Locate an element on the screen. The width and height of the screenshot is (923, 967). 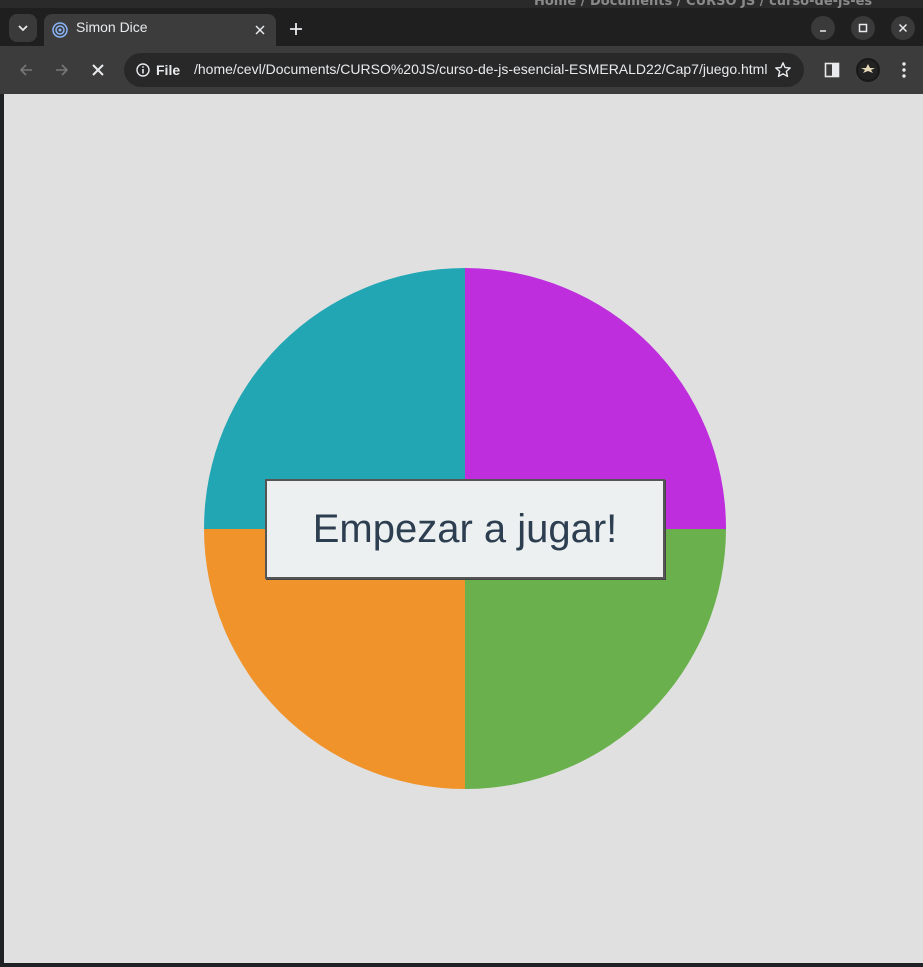
new-tab-button is located at coordinates (296, 29).